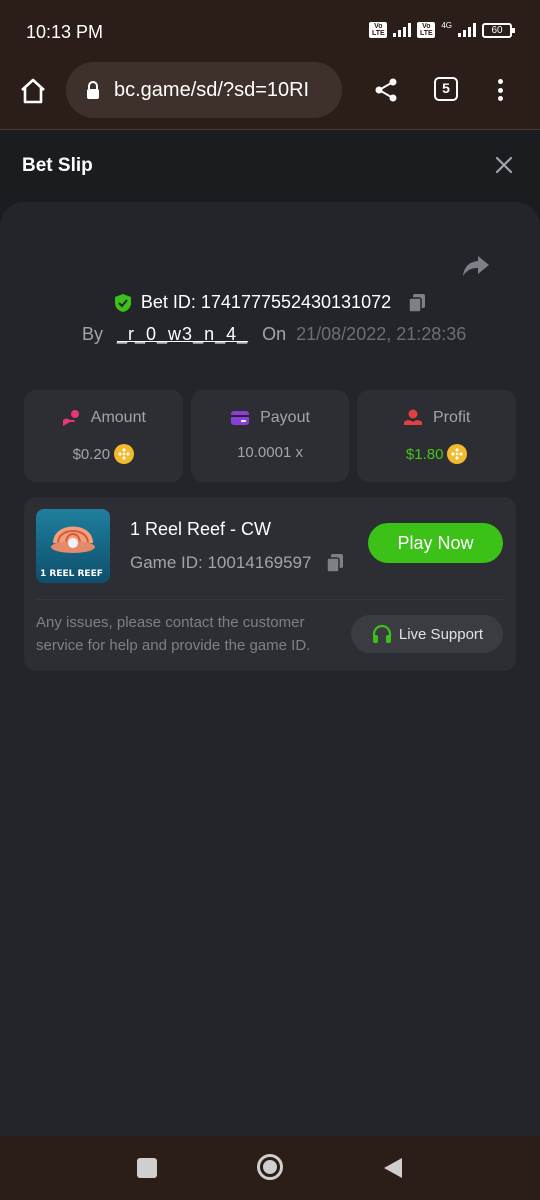  Describe the element at coordinates (91, 454) in the screenshot. I see `amount-value: $0.20` at that location.